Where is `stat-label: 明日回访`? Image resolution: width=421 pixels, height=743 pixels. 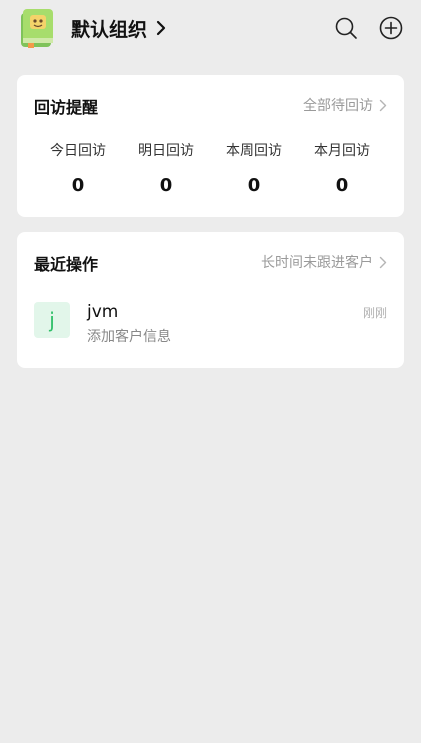
stat-label: 明日回访 is located at coordinates (166, 151).